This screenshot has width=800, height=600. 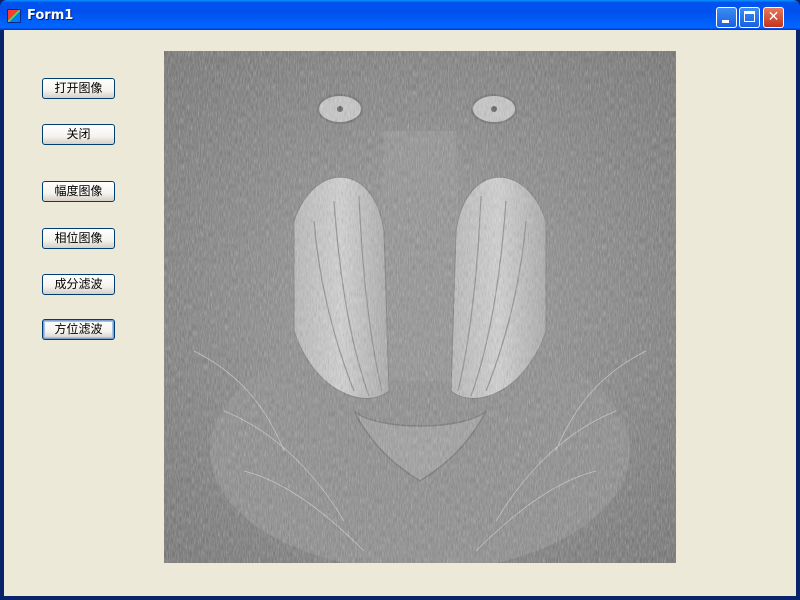 I want to click on close-icon: ✕, so click(x=773, y=17).